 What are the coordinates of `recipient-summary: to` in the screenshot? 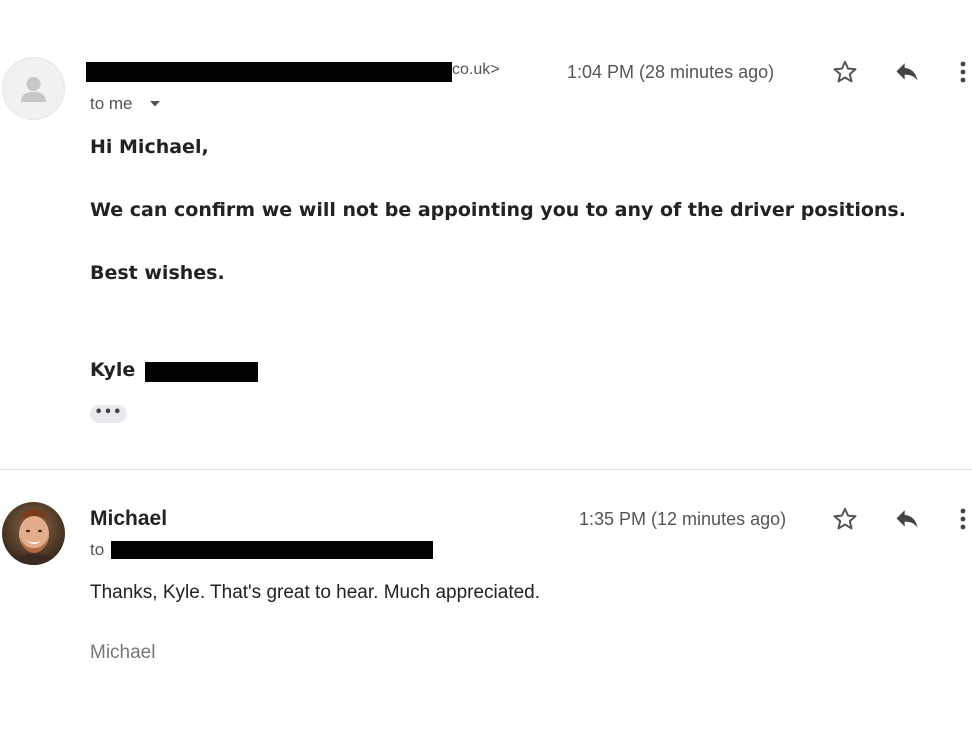 It's located at (97, 549).